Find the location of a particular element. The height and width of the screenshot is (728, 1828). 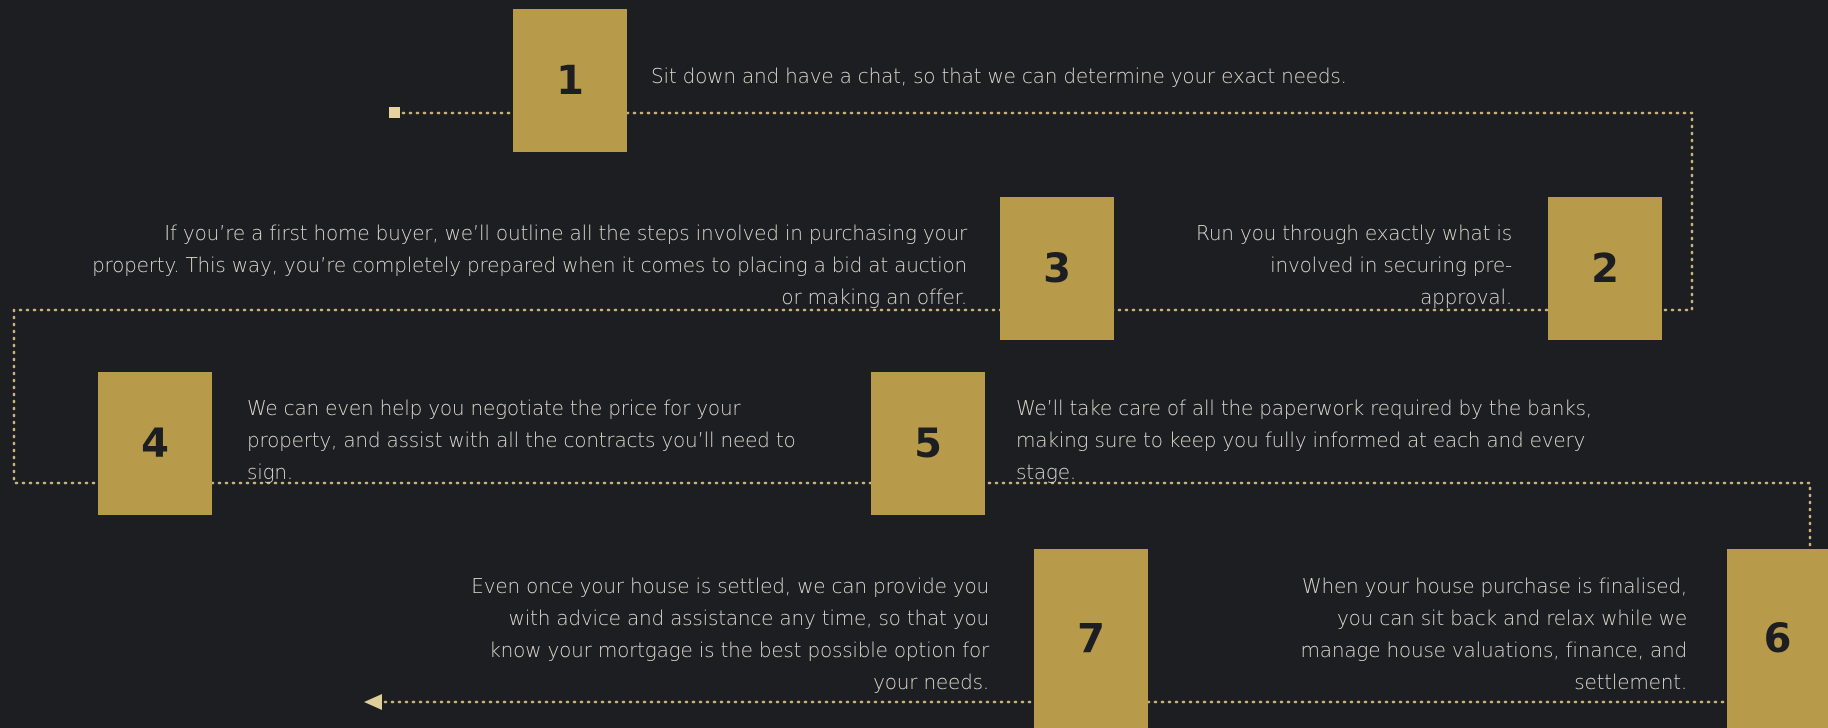

step-1-number-box: 1 is located at coordinates (570, 80).